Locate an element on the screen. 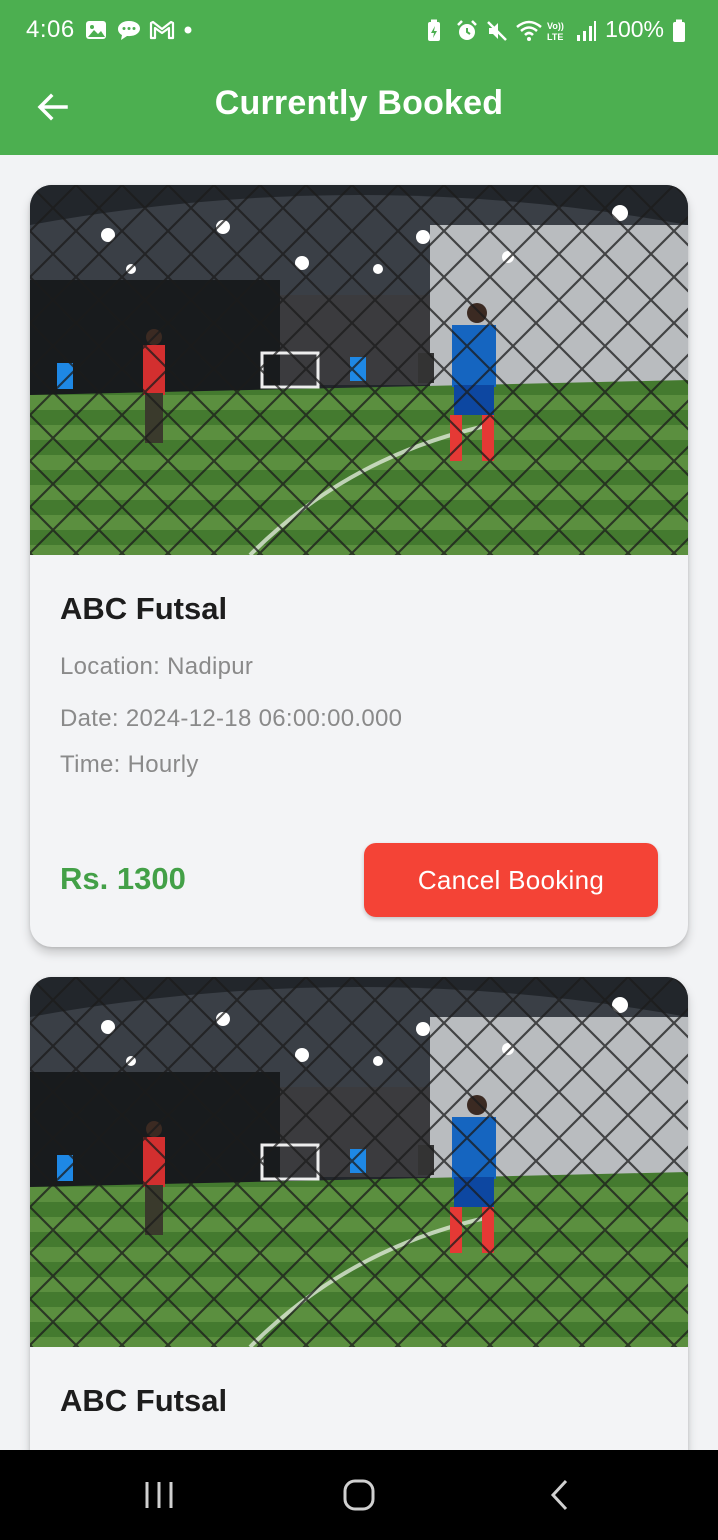 The image size is (718, 1540). battery-saver-icon is located at coordinates (436, 30).